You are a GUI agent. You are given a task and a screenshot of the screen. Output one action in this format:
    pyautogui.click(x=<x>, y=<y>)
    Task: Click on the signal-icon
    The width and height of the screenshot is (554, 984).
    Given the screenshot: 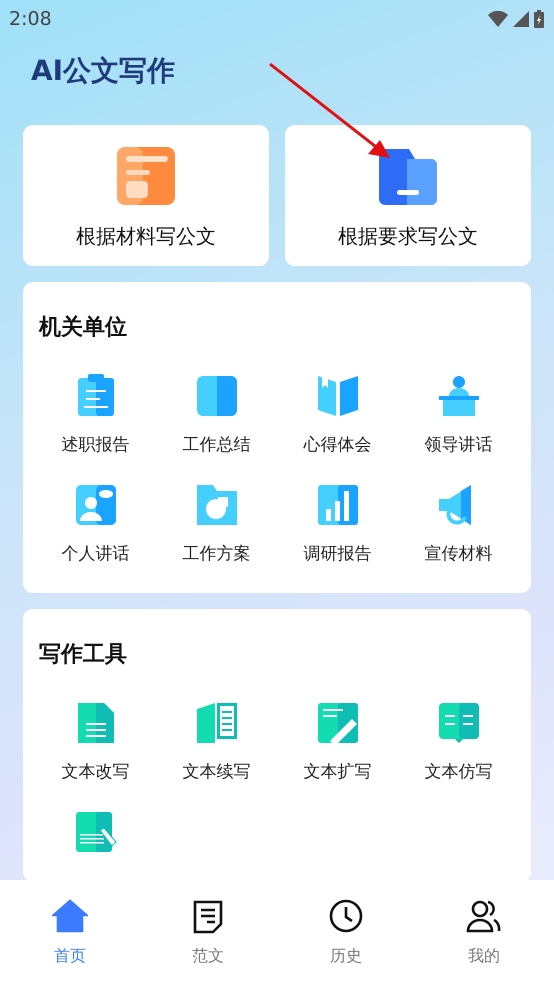 What is the action you would take?
    pyautogui.click(x=521, y=19)
    